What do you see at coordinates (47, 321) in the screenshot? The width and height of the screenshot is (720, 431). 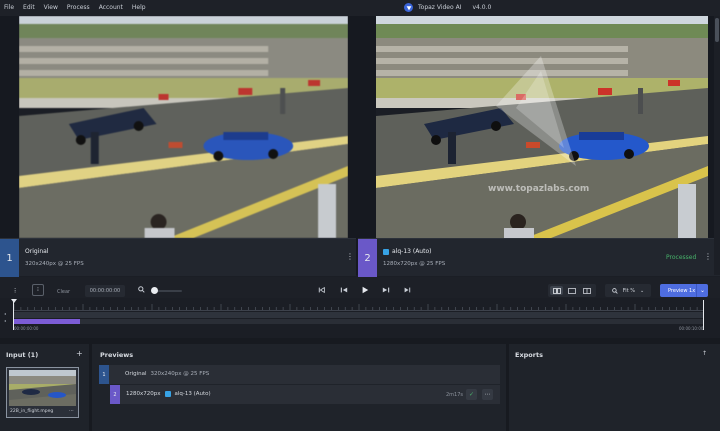 I see `preview-range` at bounding box center [47, 321].